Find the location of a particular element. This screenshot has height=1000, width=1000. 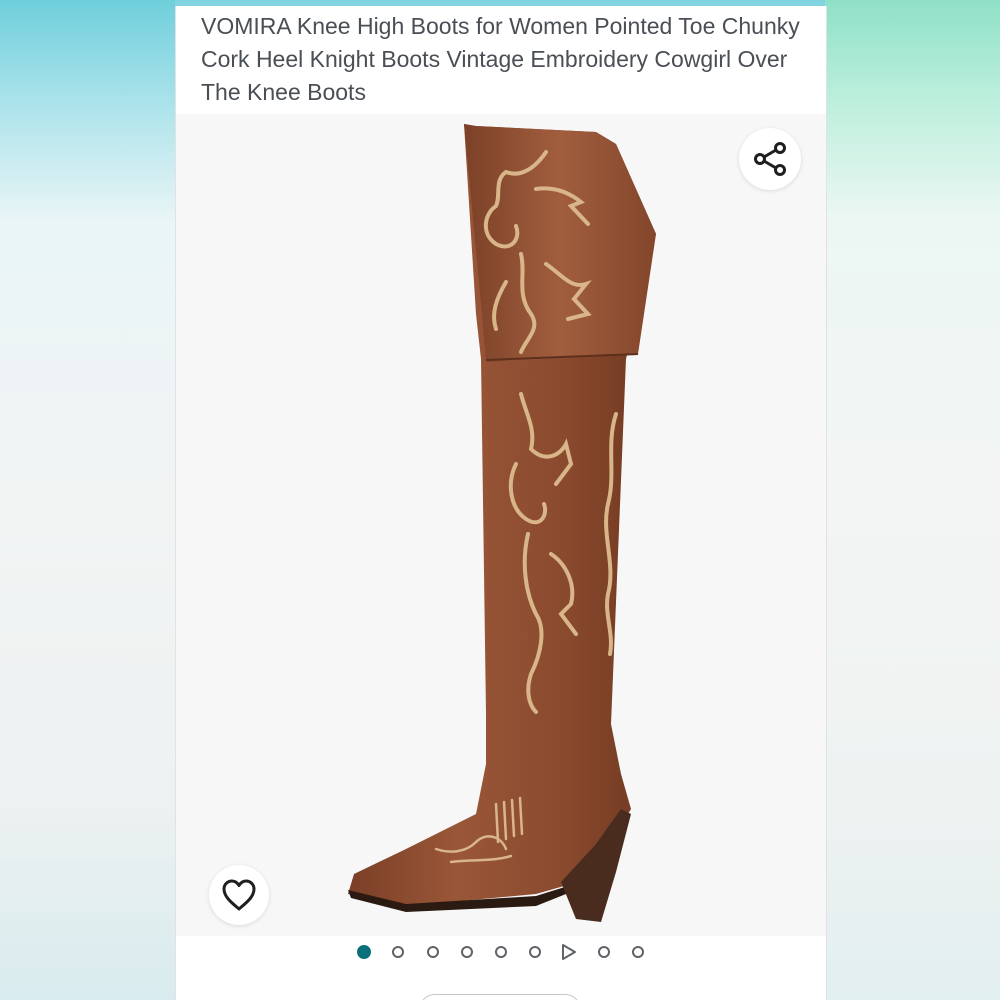

heart-icon is located at coordinates (239, 895).